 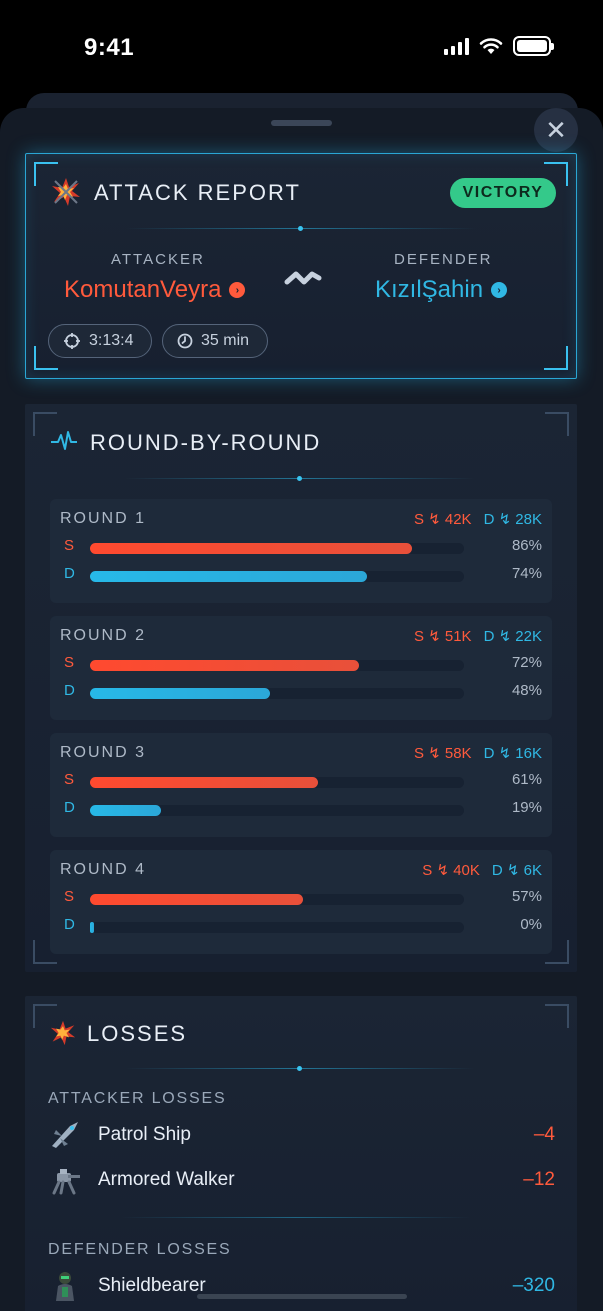 I want to click on rounds-title: ROUND-BY-ROUND, so click(x=206, y=442).